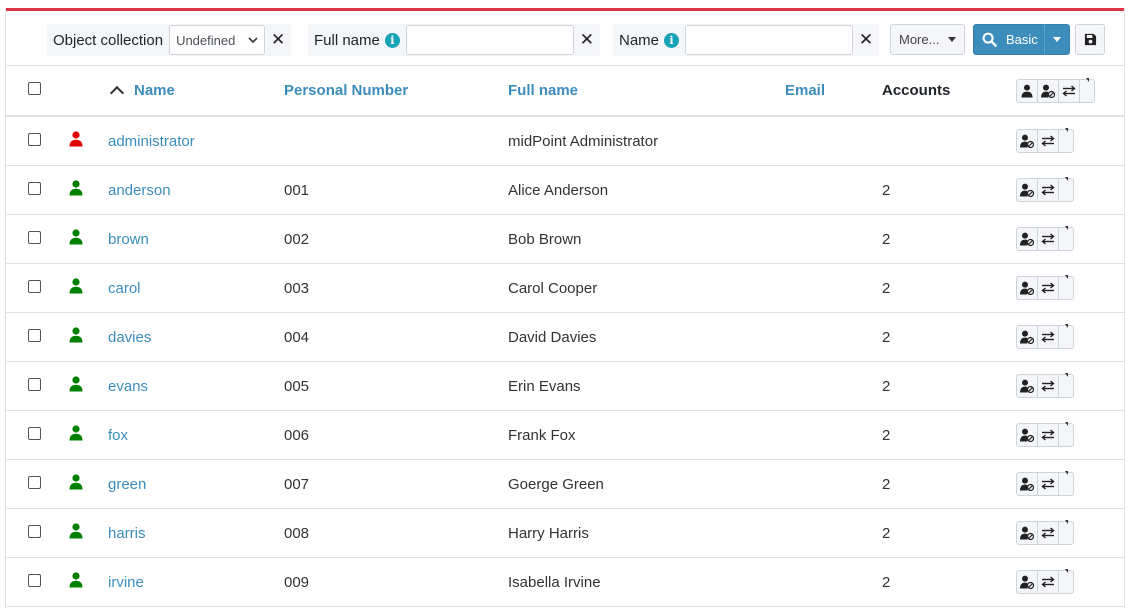 The image size is (1132, 608). Describe the element at coordinates (1052, 39) in the screenshot. I see `search-mode-dropdown` at that location.